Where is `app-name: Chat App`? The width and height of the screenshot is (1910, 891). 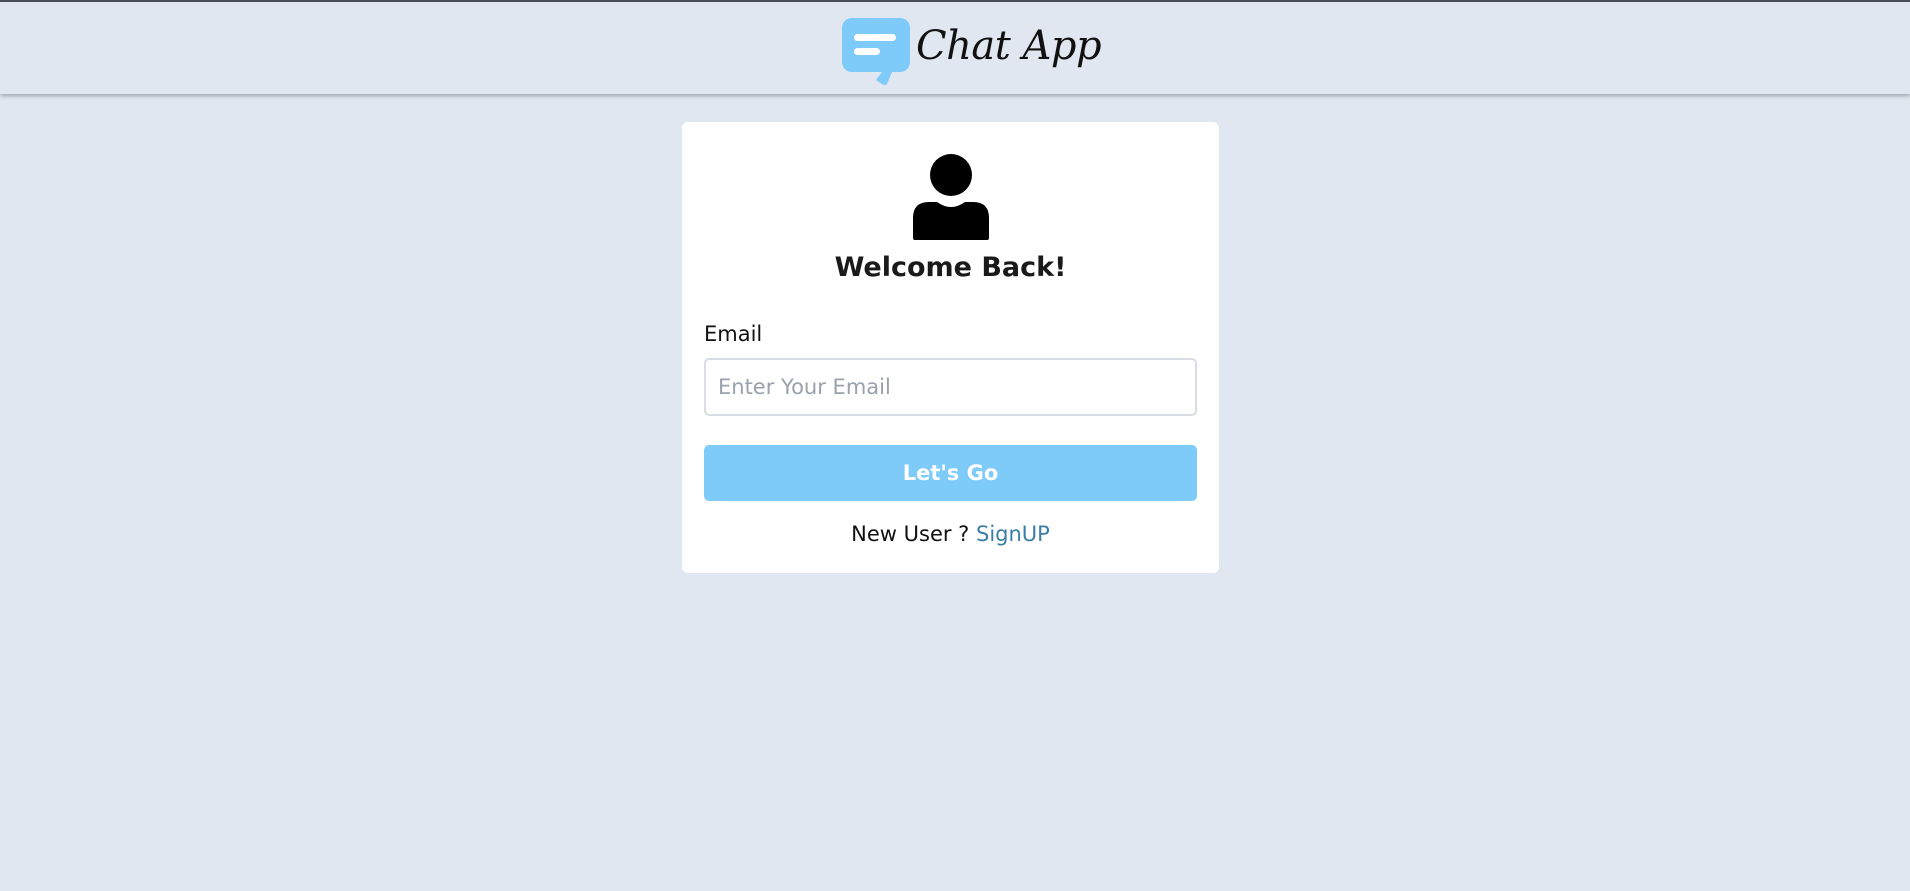 app-name: Chat App is located at coordinates (1009, 46).